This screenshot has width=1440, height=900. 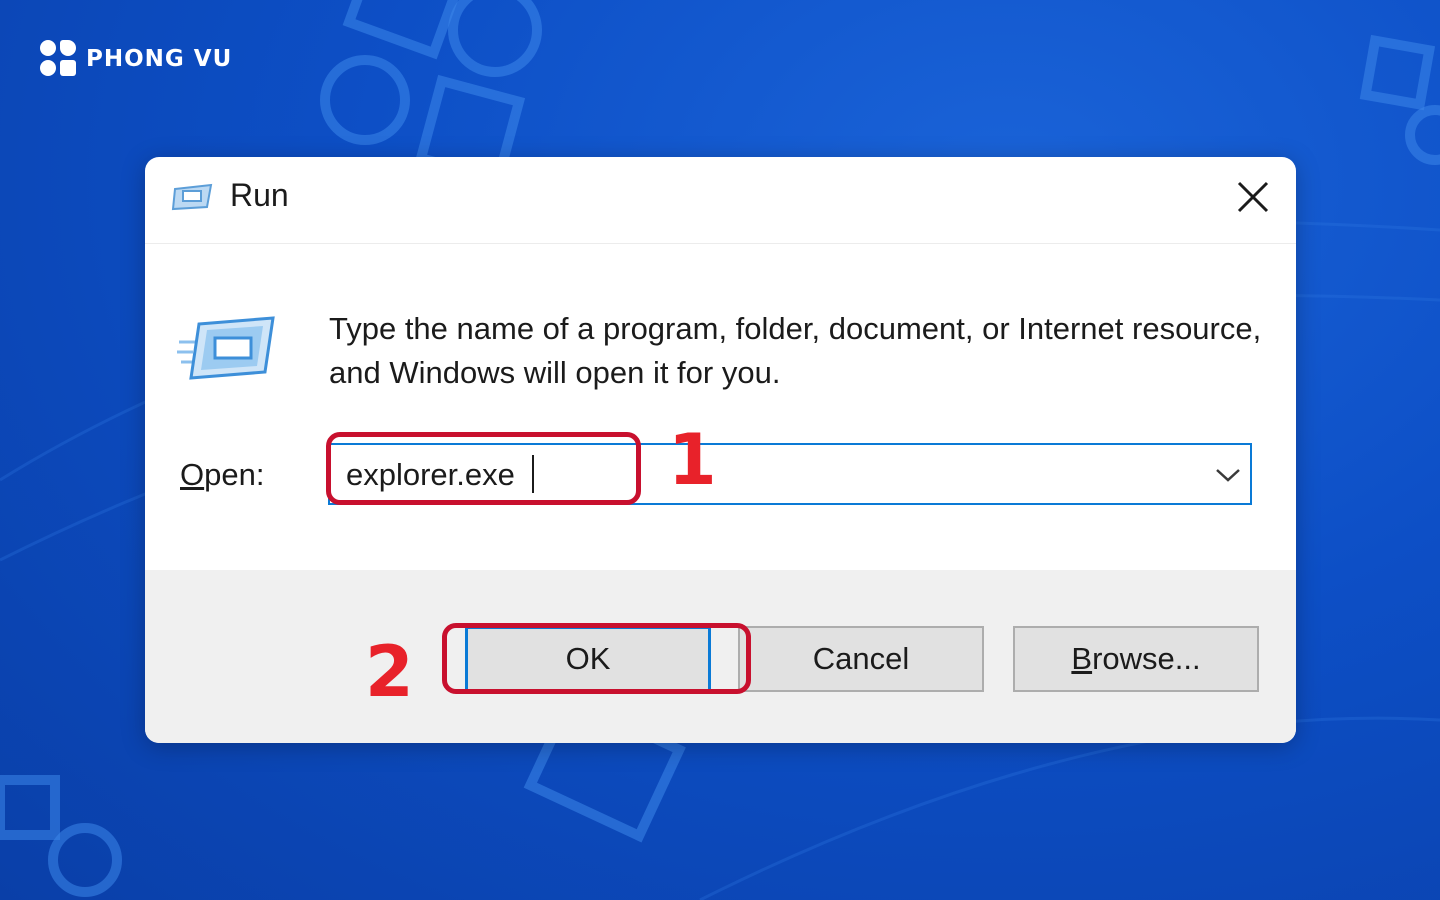 What do you see at coordinates (389, 672) in the screenshot?
I see `annotation-step-2: 2` at bounding box center [389, 672].